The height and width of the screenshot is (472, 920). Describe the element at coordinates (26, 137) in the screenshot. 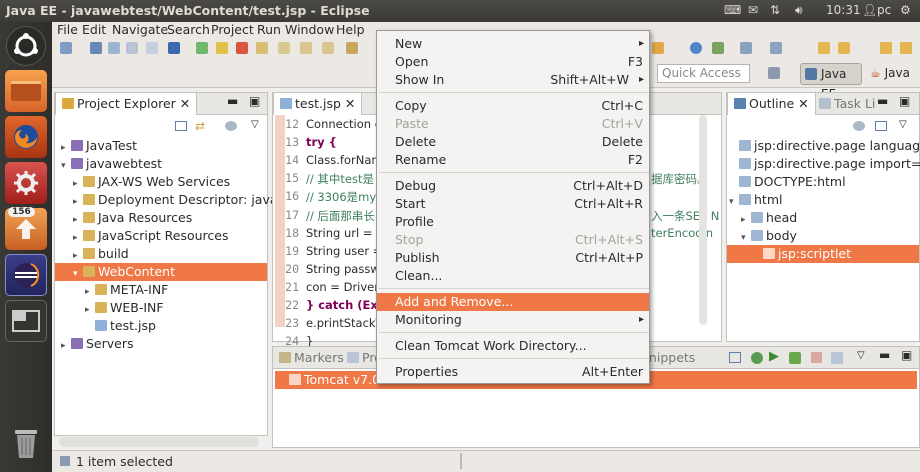

I see `firefox-icon` at that location.